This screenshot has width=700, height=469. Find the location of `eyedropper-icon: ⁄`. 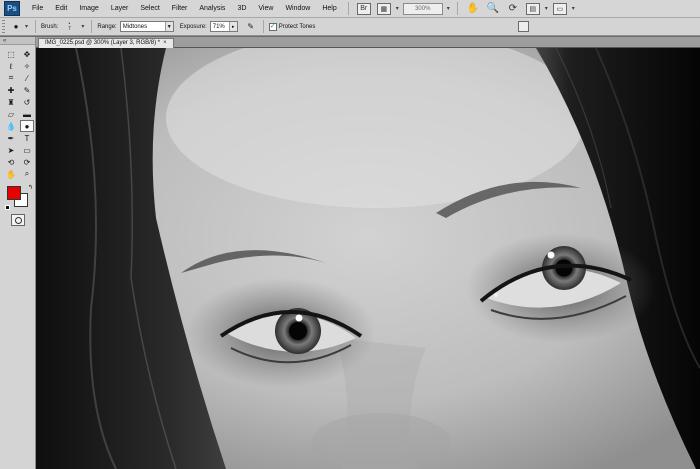

eyedropper-icon: ⁄ is located at coordinates (27, 78).